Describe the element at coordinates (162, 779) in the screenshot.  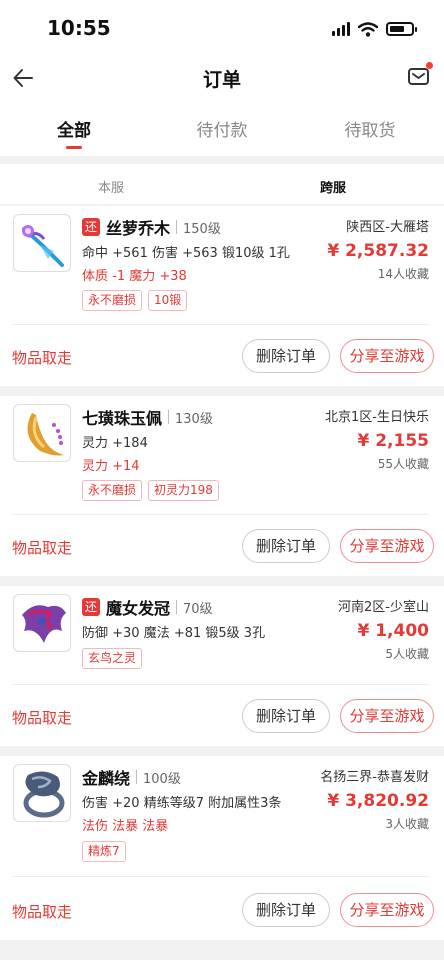
I see `item-level: 100级` at that location.